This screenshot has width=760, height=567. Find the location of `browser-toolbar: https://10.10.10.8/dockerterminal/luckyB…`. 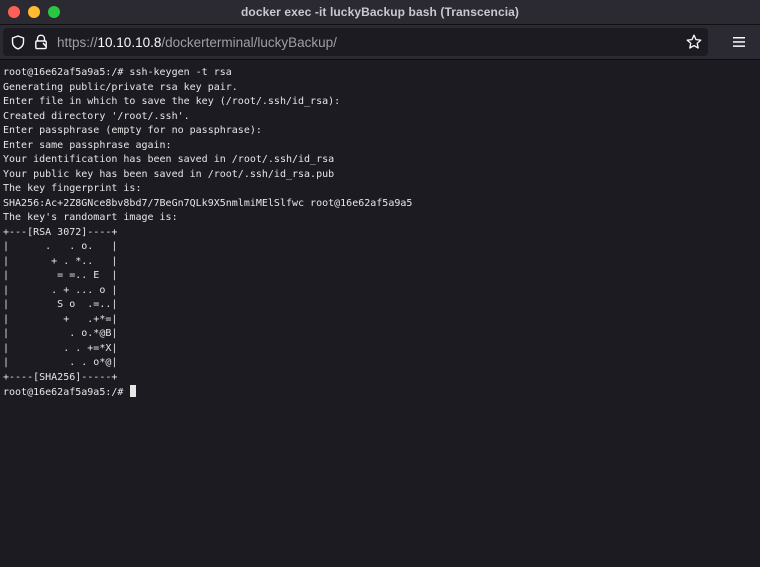

browser-toolbar: https://10.10.10.8/dockerterminal/luckyB… is located at coordinates (380, 42).